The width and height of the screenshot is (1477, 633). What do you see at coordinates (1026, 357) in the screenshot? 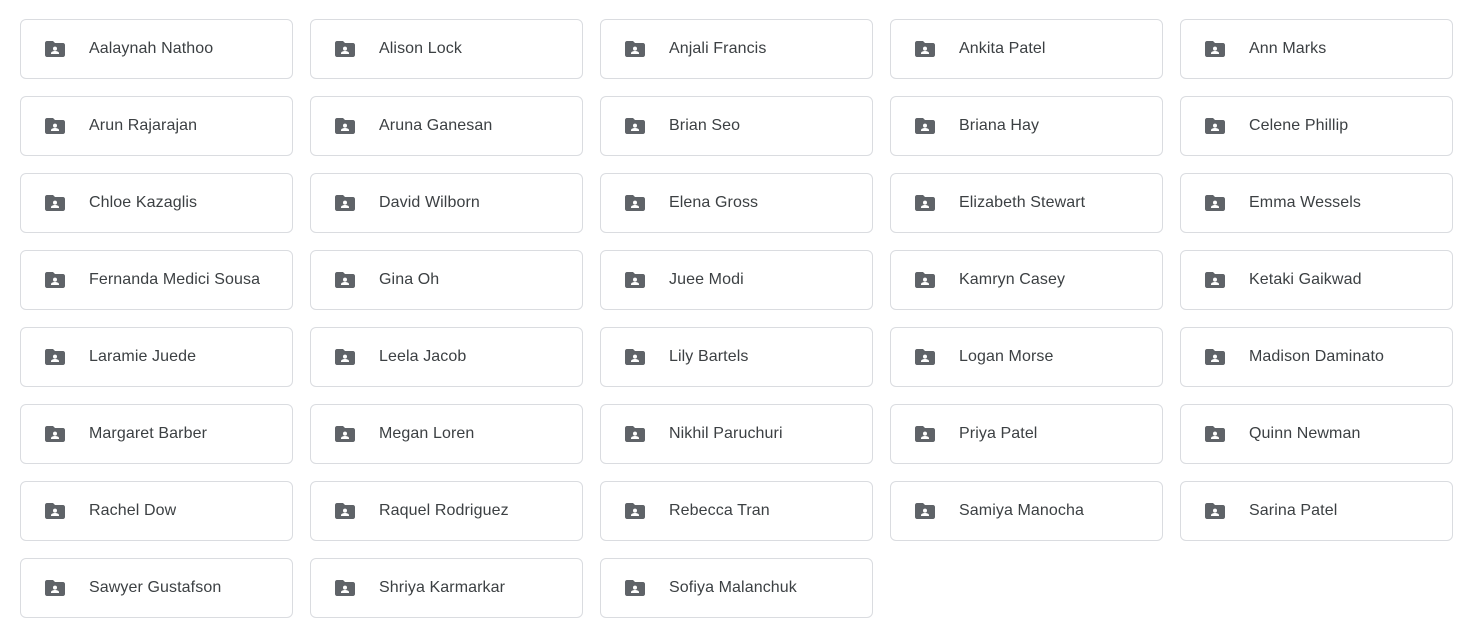
I see `folder-card: Logan Morse` at bounding box center [1026, 357].